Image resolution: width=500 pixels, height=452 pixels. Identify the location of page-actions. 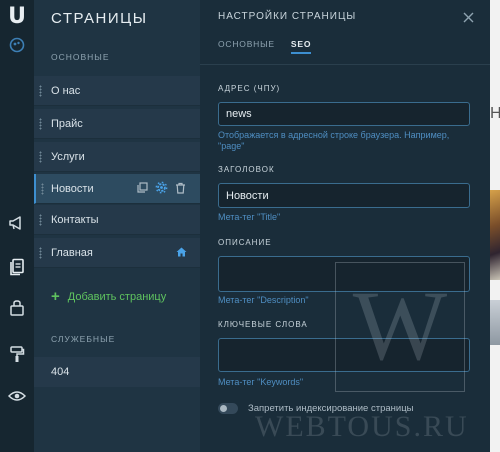
(161, 189).